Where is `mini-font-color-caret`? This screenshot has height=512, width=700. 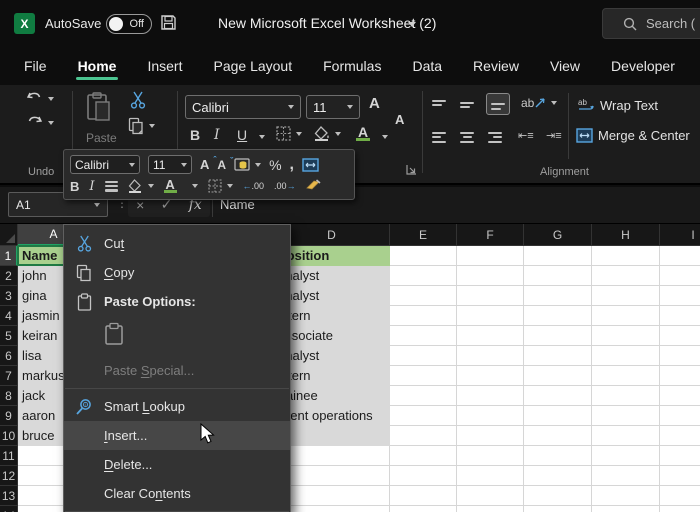 mini-font-color-caret is located at coordinates (194, 186).